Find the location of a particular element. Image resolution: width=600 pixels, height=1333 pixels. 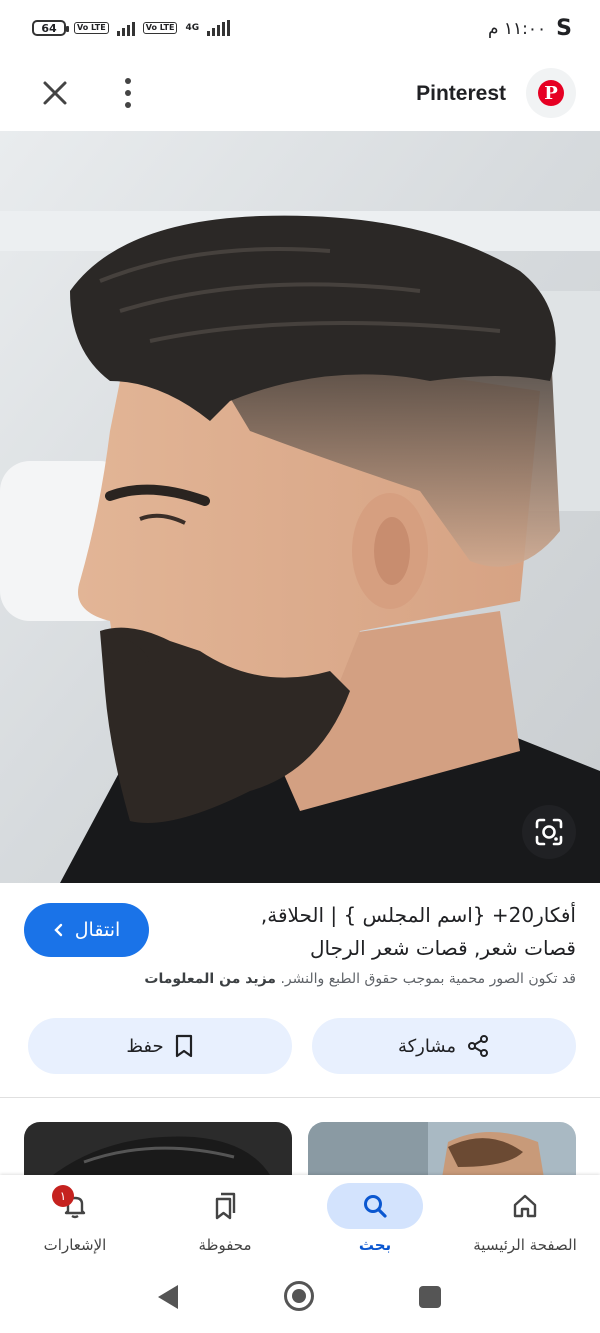

close-icon is located at coordinates (55, 93).